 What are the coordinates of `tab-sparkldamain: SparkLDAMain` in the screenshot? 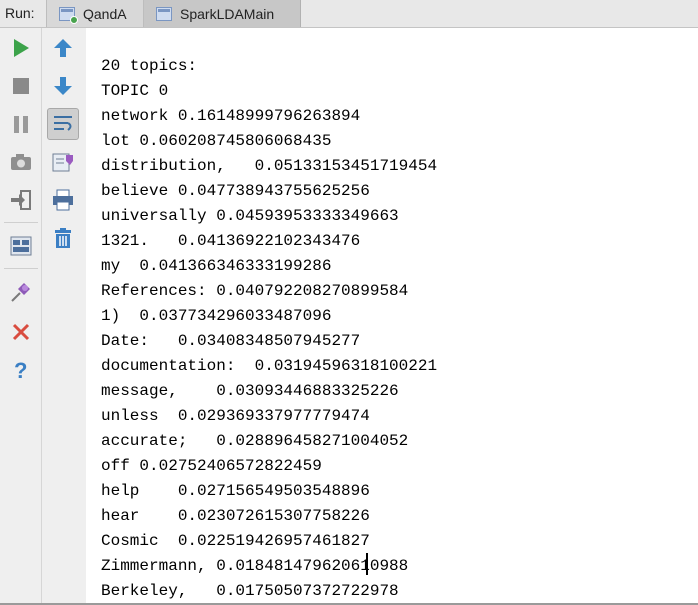 It's located at (222, 13).